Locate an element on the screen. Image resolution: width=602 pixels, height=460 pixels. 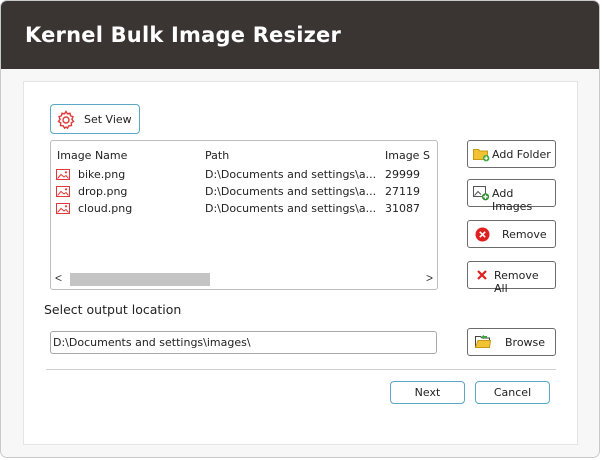
remove-all-button: Remove All is located at coordinates (511, 278).